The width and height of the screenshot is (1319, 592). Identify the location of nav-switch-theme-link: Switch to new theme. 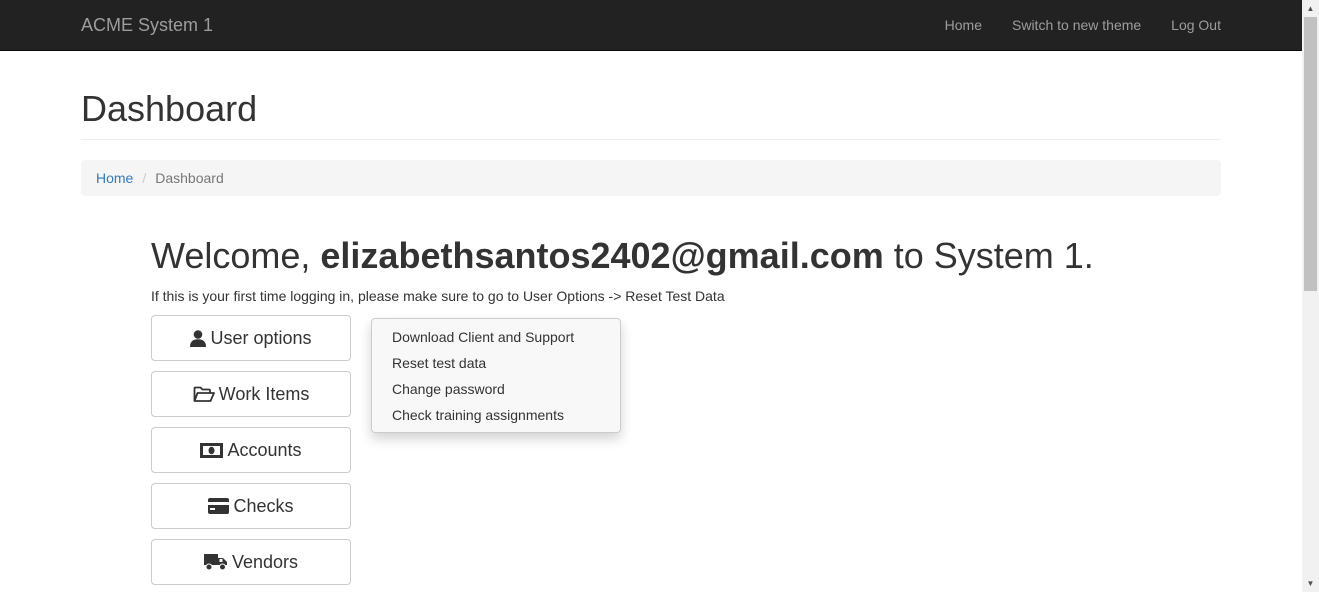
(1076, 25).